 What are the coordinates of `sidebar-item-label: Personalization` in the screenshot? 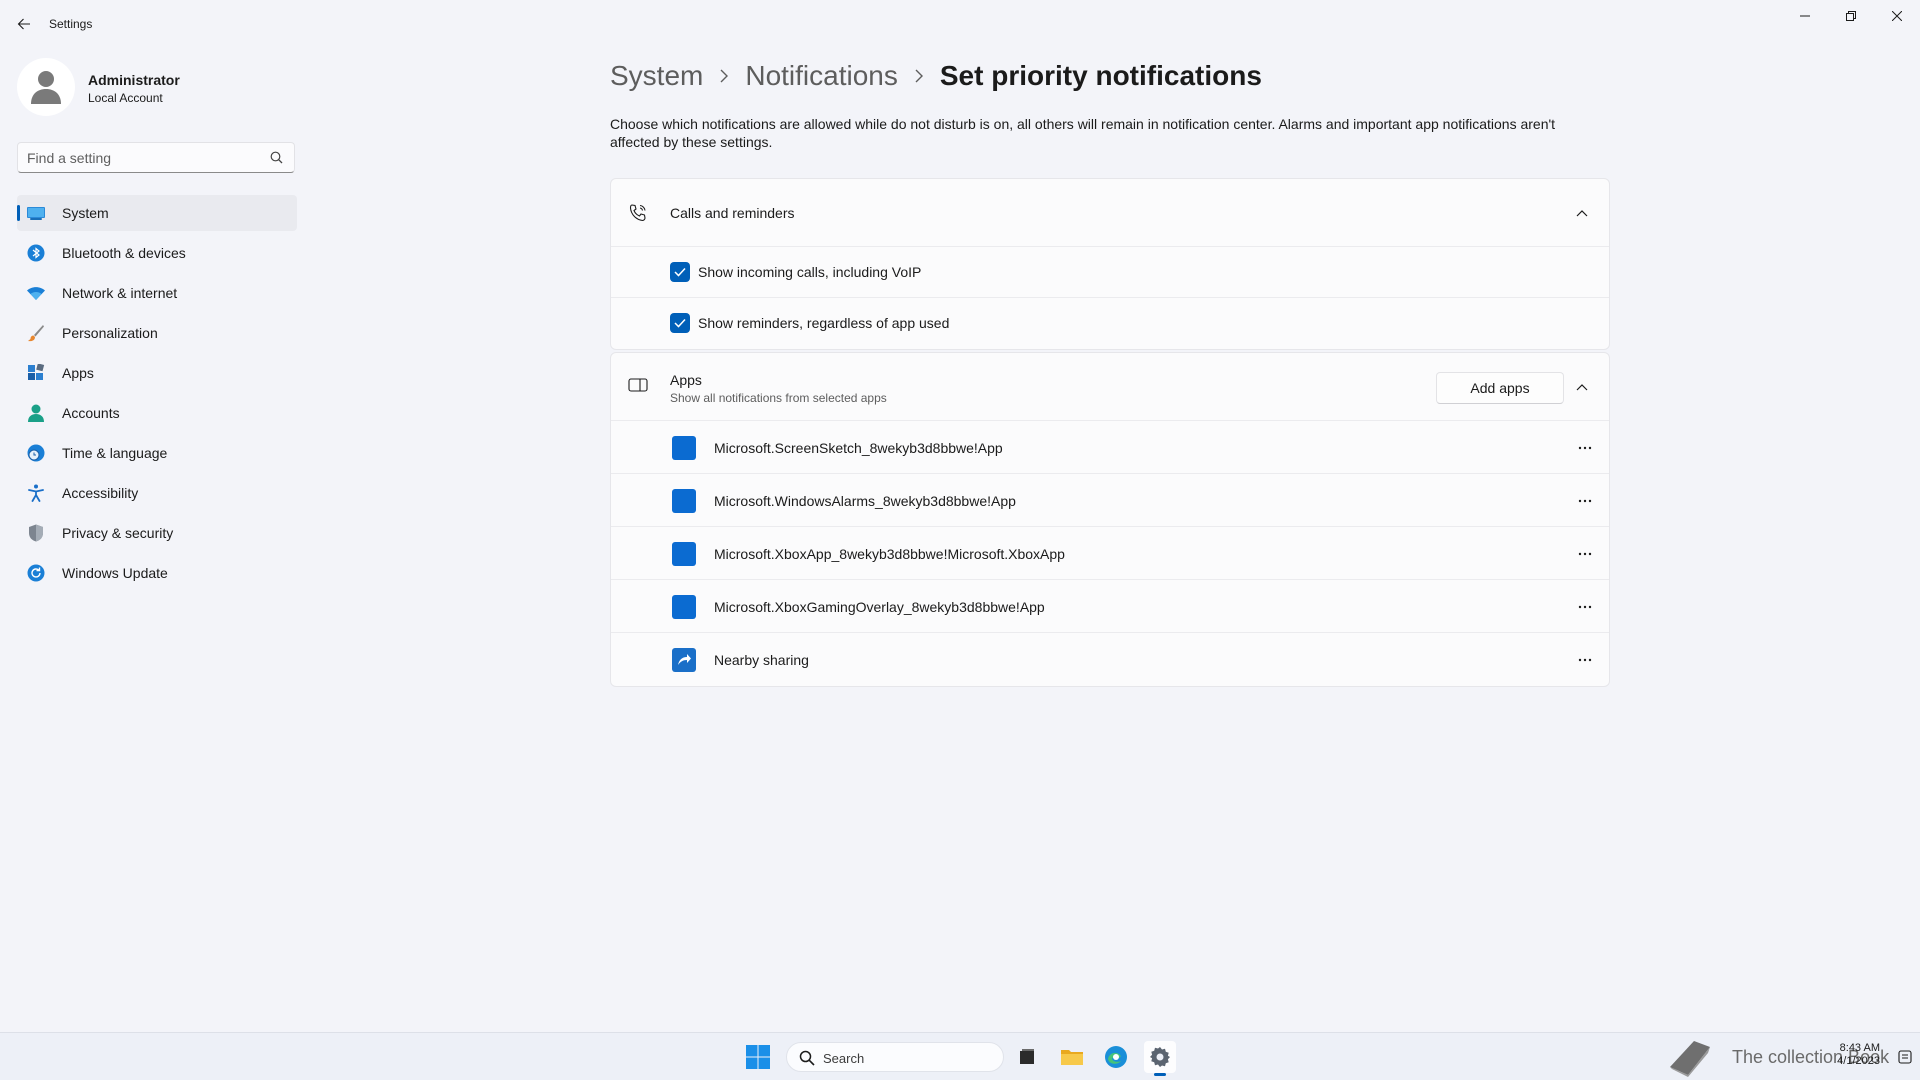 It's located at (110, 333).